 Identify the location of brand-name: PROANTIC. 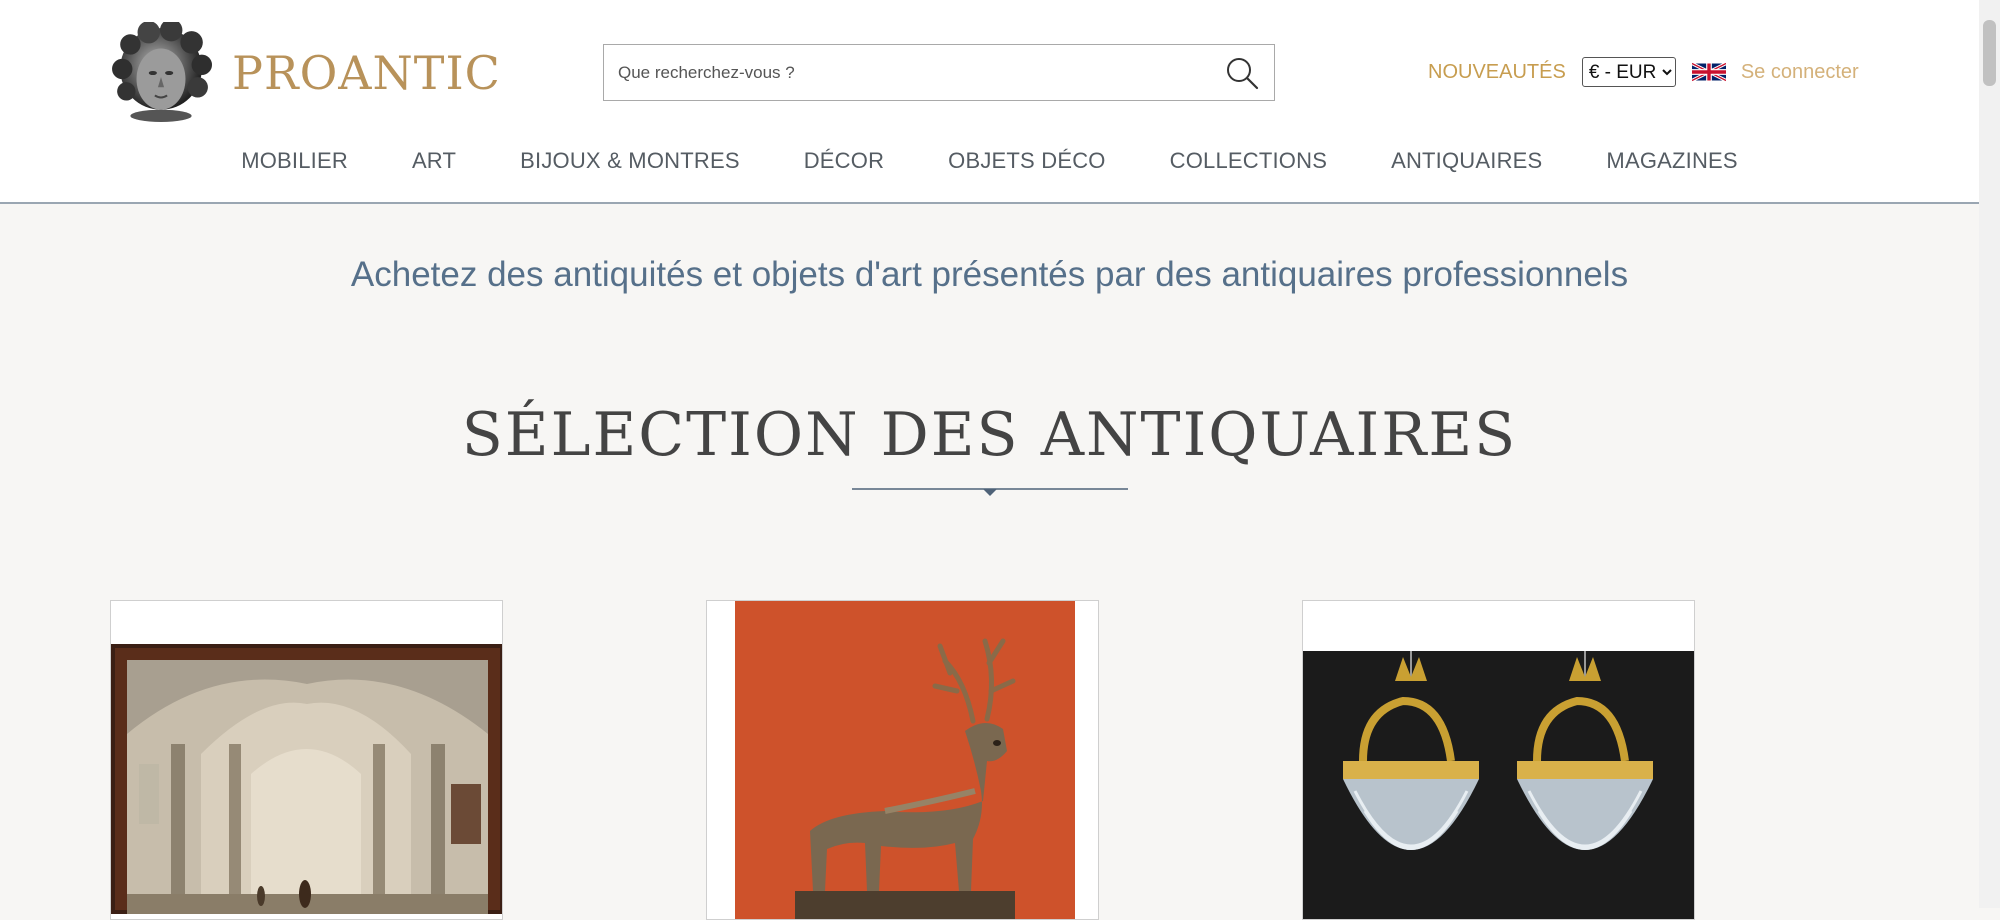
(366, 72).